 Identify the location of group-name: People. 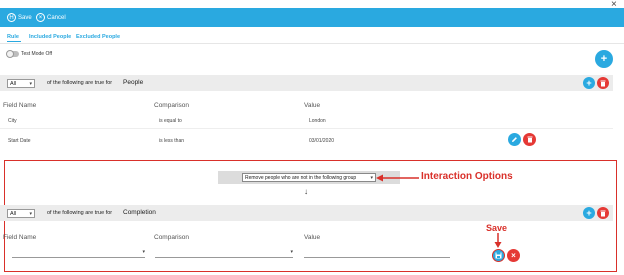
(133, 82).